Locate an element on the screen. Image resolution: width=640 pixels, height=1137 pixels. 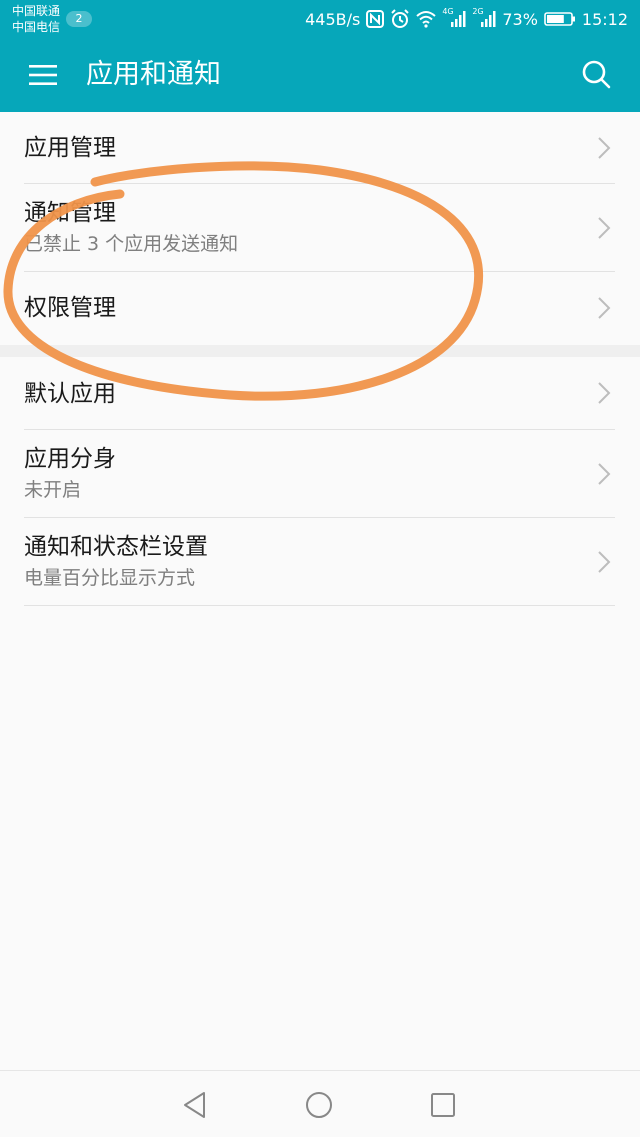
list-item-app-twin: 应用分身 未开启 is located at coordinates (319, 474).